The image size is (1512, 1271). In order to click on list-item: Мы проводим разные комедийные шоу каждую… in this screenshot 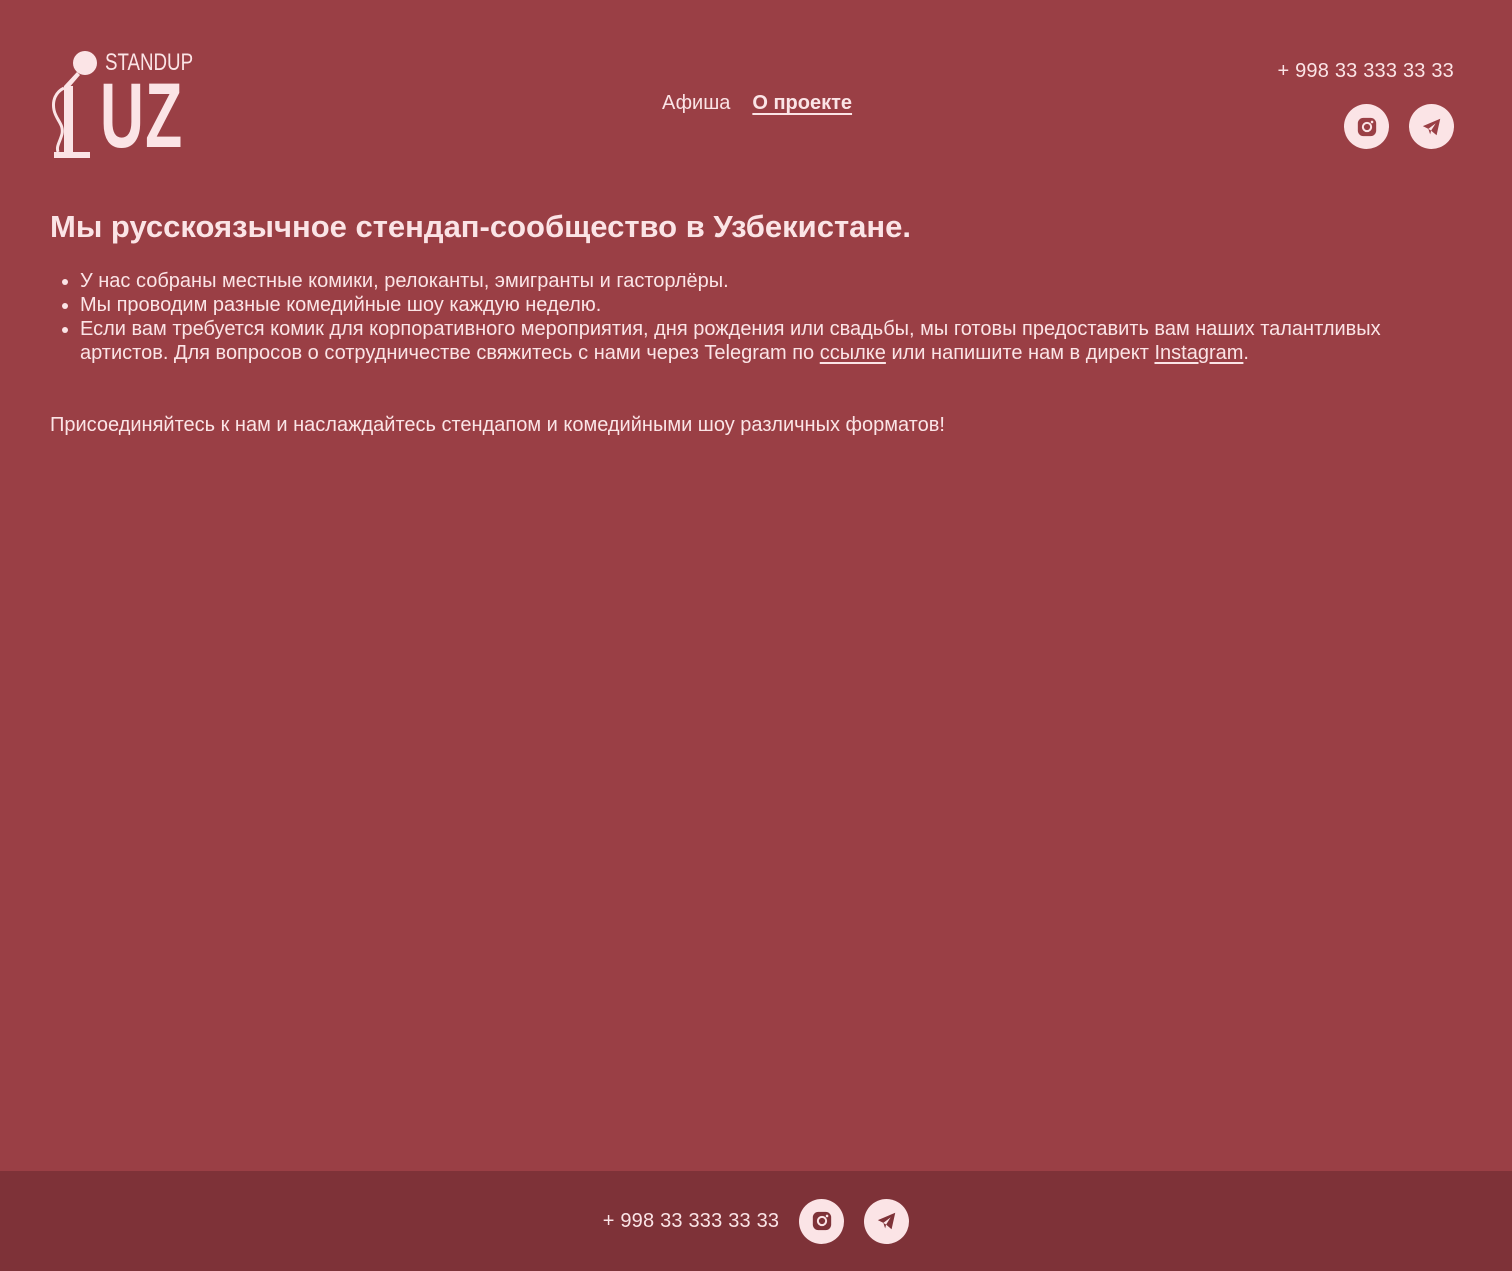, I will do `click(750, 305)`.